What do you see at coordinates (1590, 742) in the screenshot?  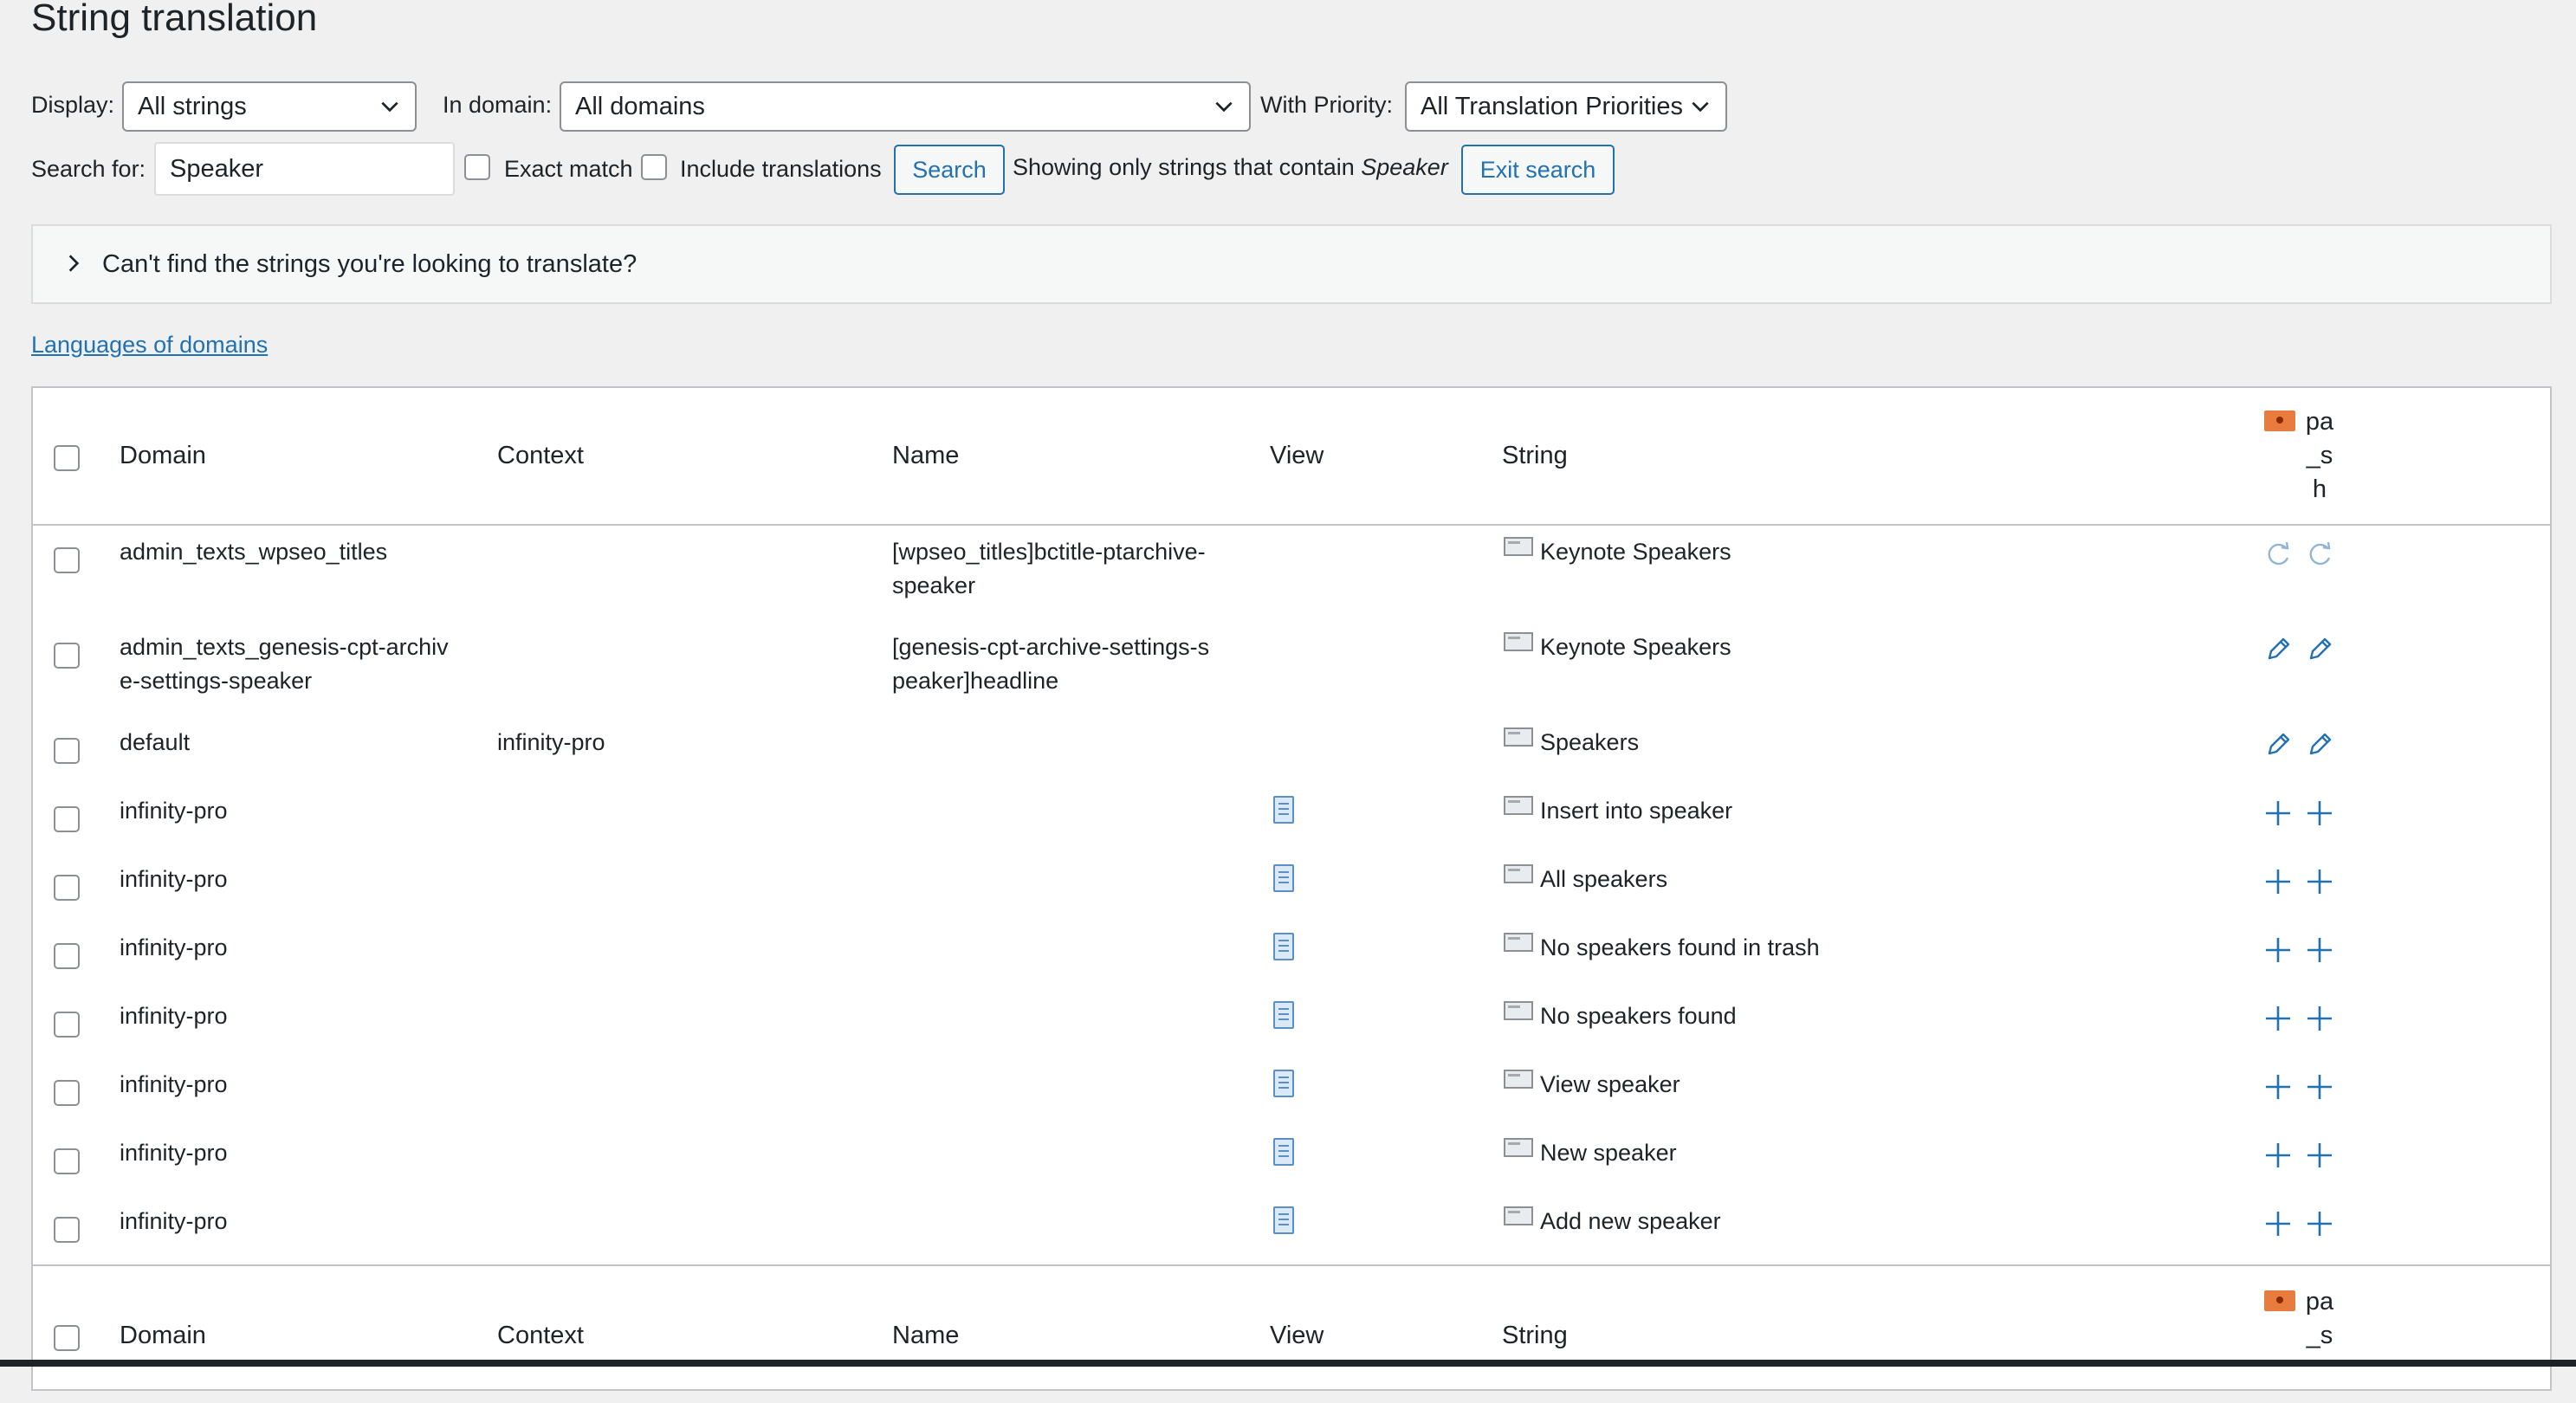 I see `row-string: Speakers` at bounding box center [1590, 742].